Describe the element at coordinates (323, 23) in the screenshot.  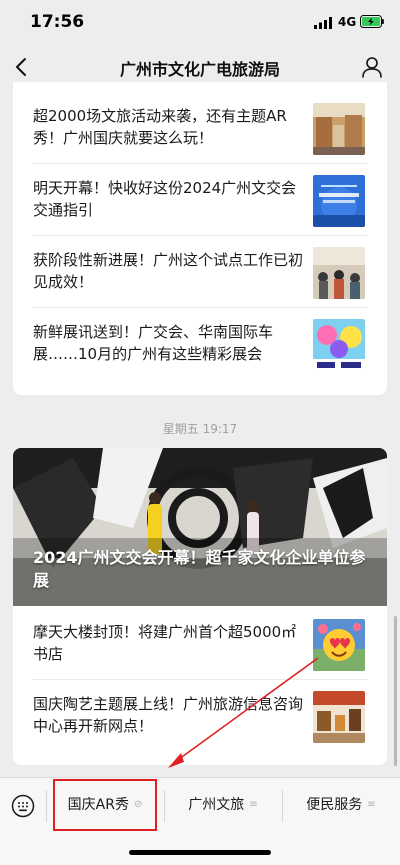
I see `signal-icon` at that location.